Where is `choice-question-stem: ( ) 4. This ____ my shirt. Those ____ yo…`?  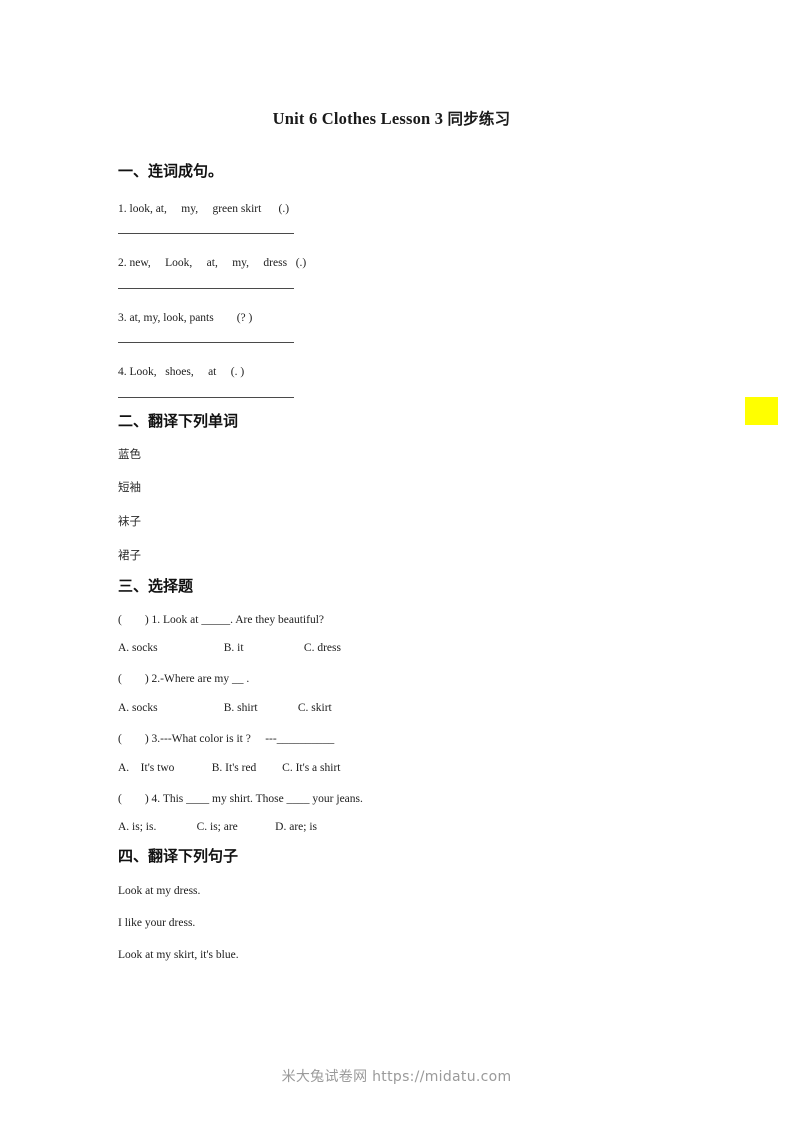
choice-question-stem: ( ) 4. This ____ my shirt. Those ____ yo… is located at coordinates (240, 798).